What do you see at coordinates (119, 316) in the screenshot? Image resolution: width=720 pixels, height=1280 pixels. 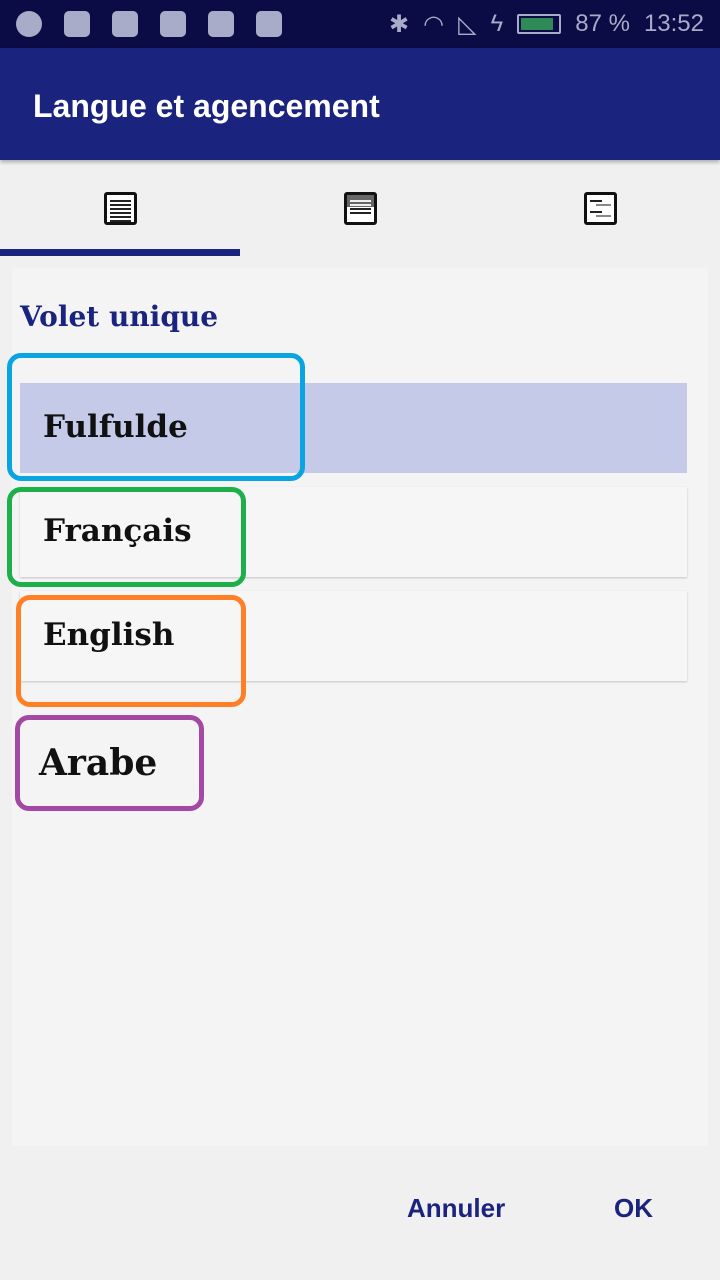 I see `section-title: Volet unique` at bounding box center [119, 316].